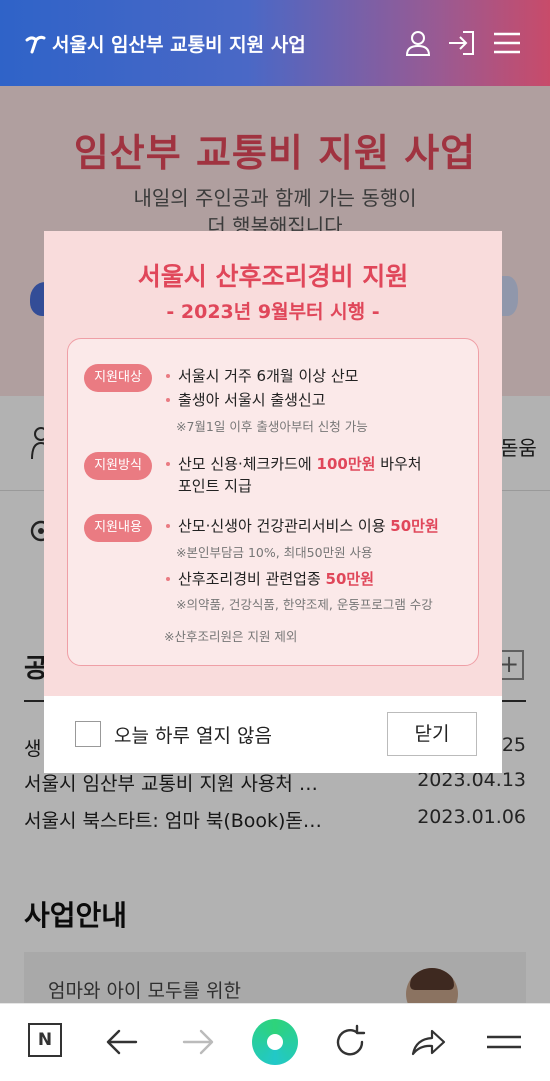 The height and width of the screenshot is (1081, 550). Describe the element at coordinates (272, 426) in the screenshot. I see `info-note: ※7월1일 이후 출생아부터 신청 가능` at that location.